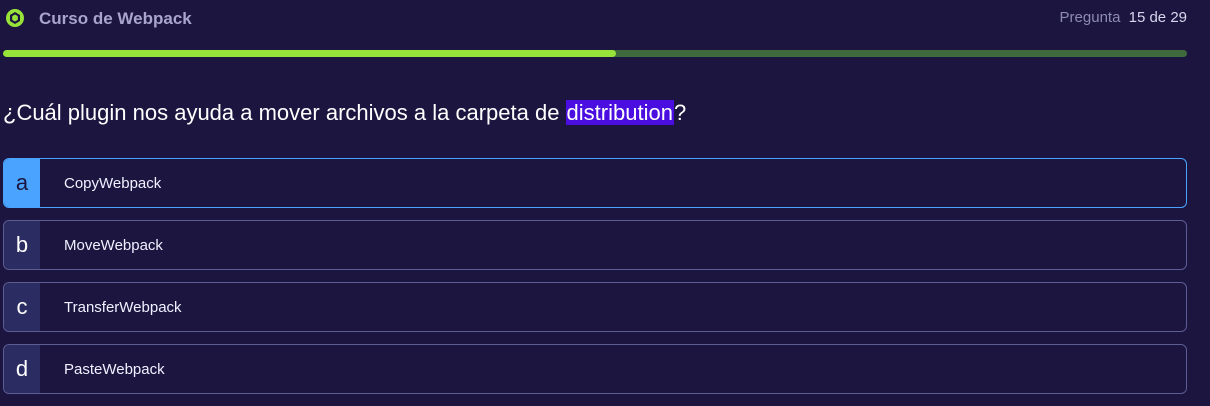  I want to click on progress-fill, so click(309, 53).